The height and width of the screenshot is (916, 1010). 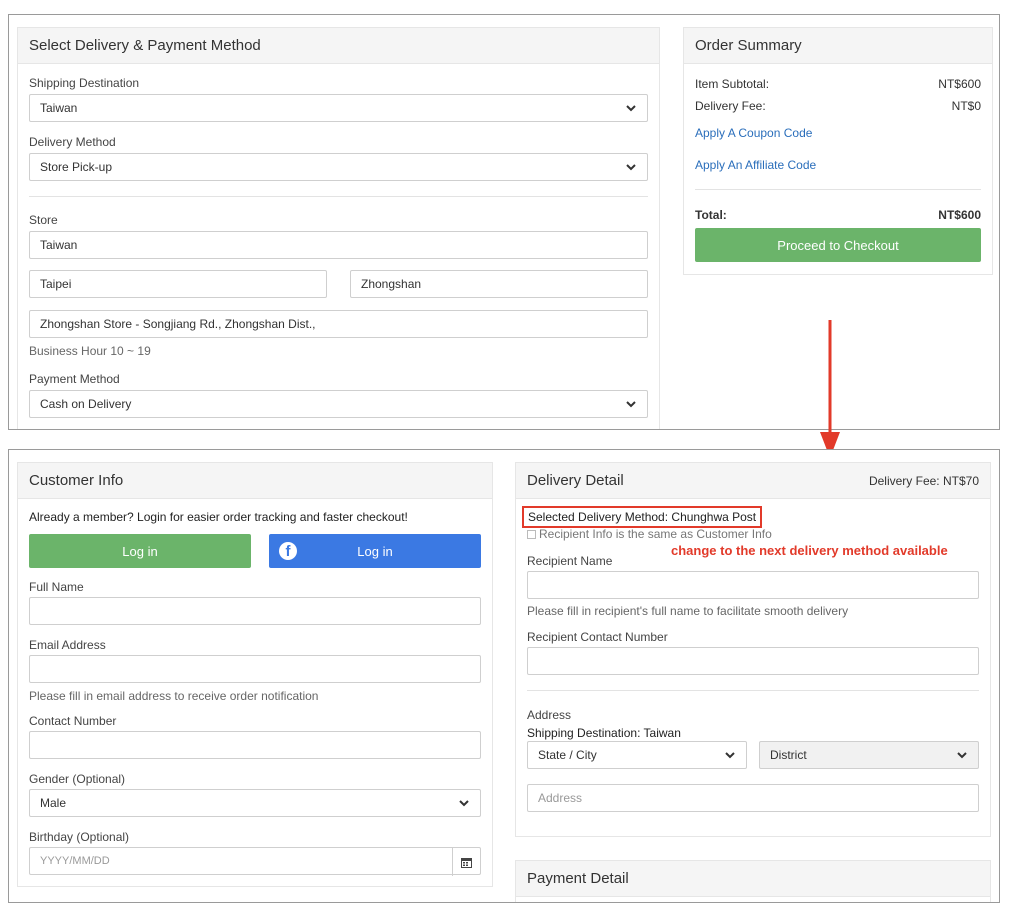 I want to click on payment-method-select: Cash on Delivery, so click(x=338, y=404).